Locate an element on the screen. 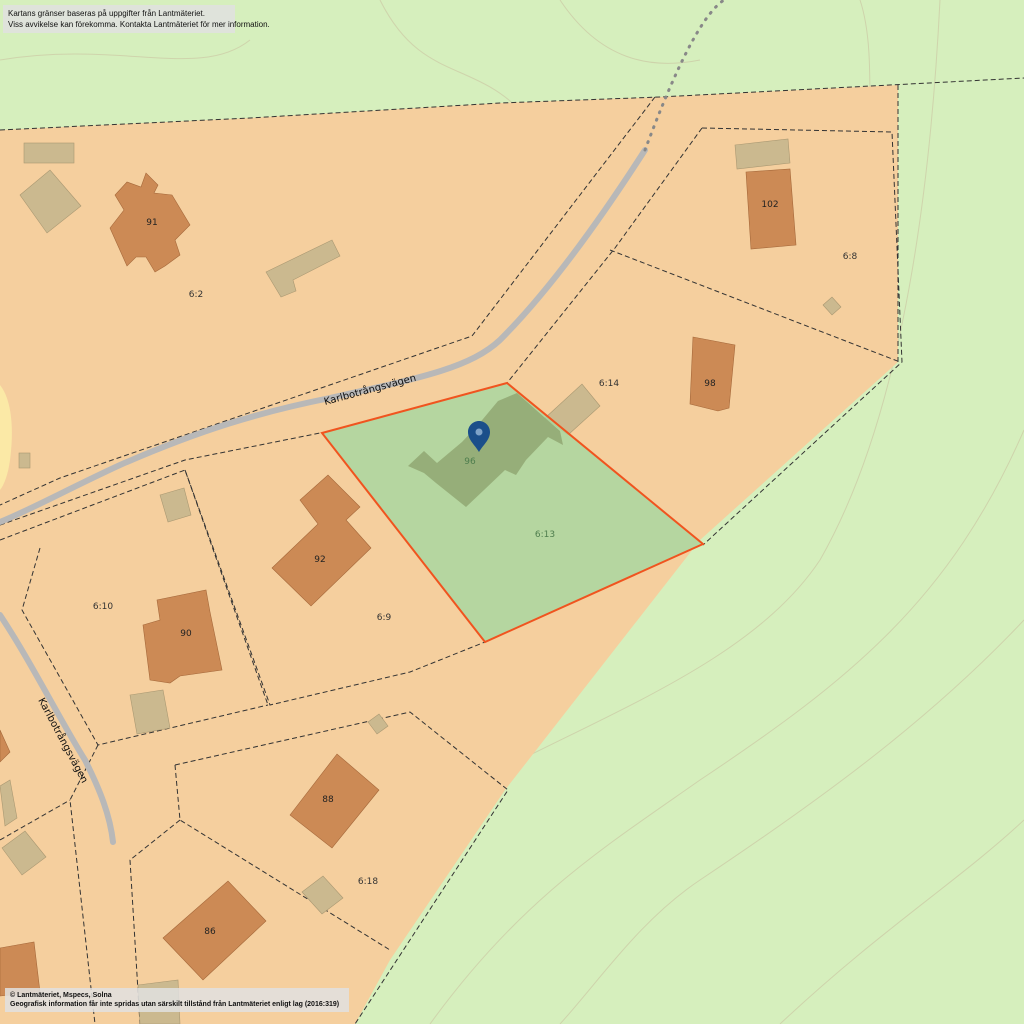 The width and height of the screenshot is (1024, 1024). plot-label: 6:9 is located at coordinates (384, 618).